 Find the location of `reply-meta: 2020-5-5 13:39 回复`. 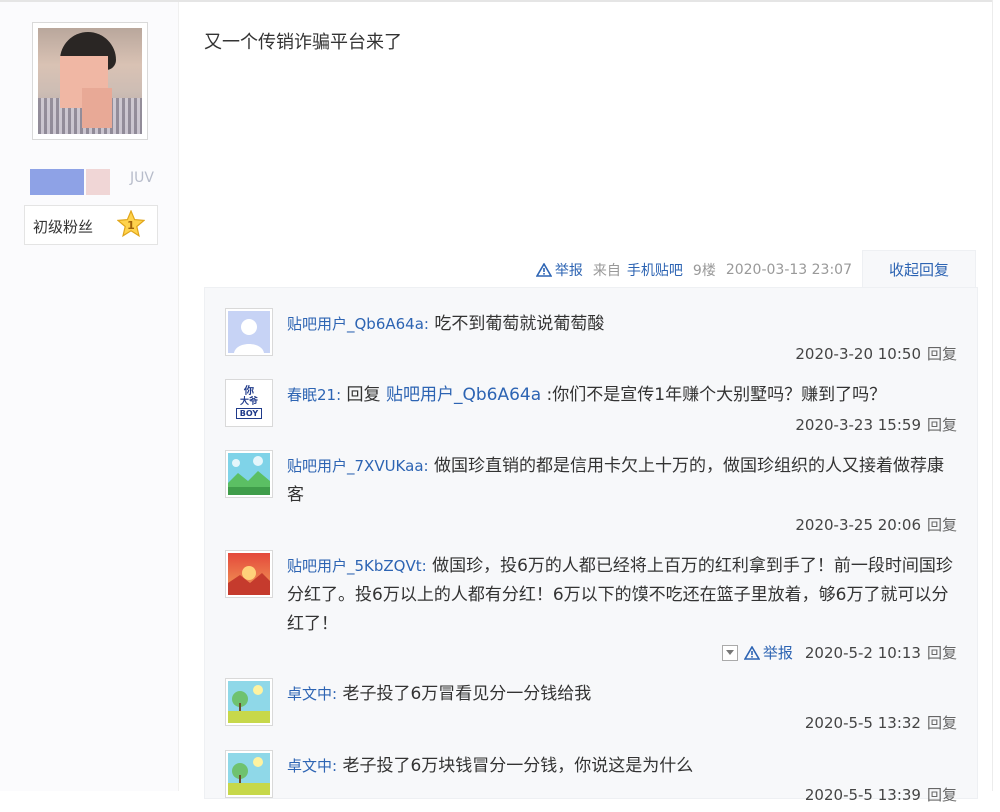

reply-meta: 2020-5-5 13:39 回复 is located at coordinates (881, 794).